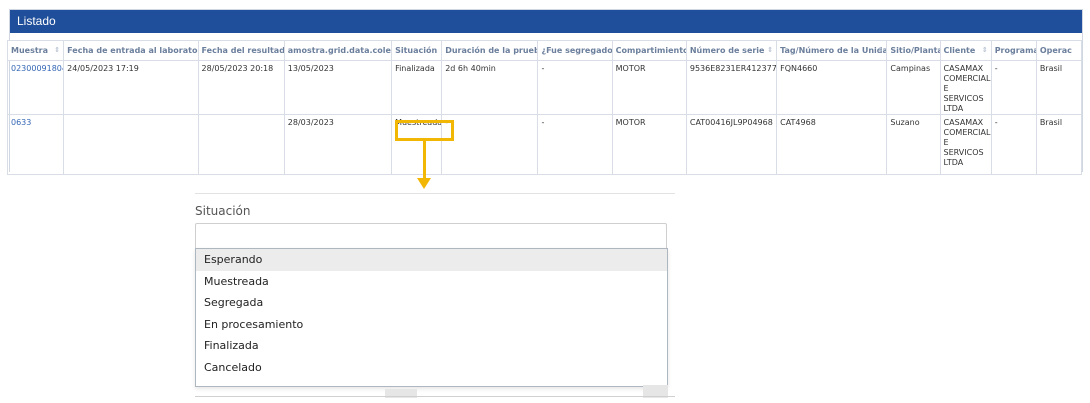  Describe the element at coordinates (832, 144) in the screenshot. I see `table-cell: CAT4968` at that location.